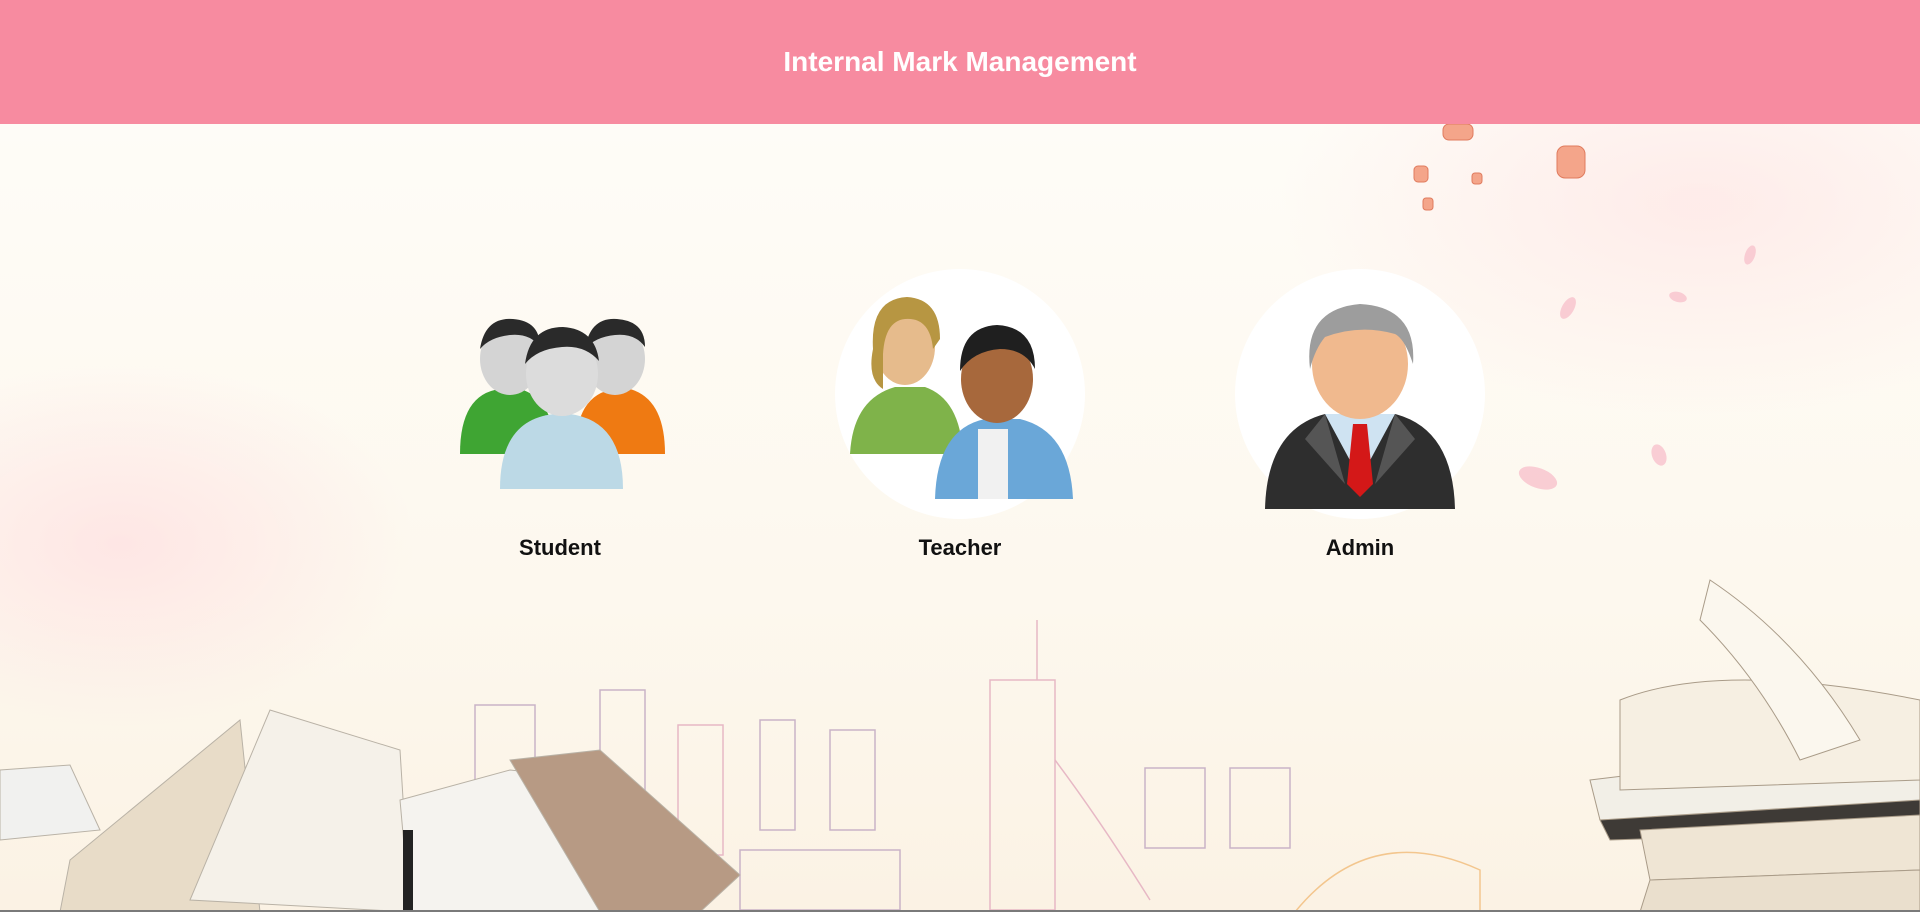 Image resolution: width=1920 pixels, height=912 pixels. What do you see at coordinates (370, 810) in the screenshot?
I see `books-left` at bounding box center [370, 810].